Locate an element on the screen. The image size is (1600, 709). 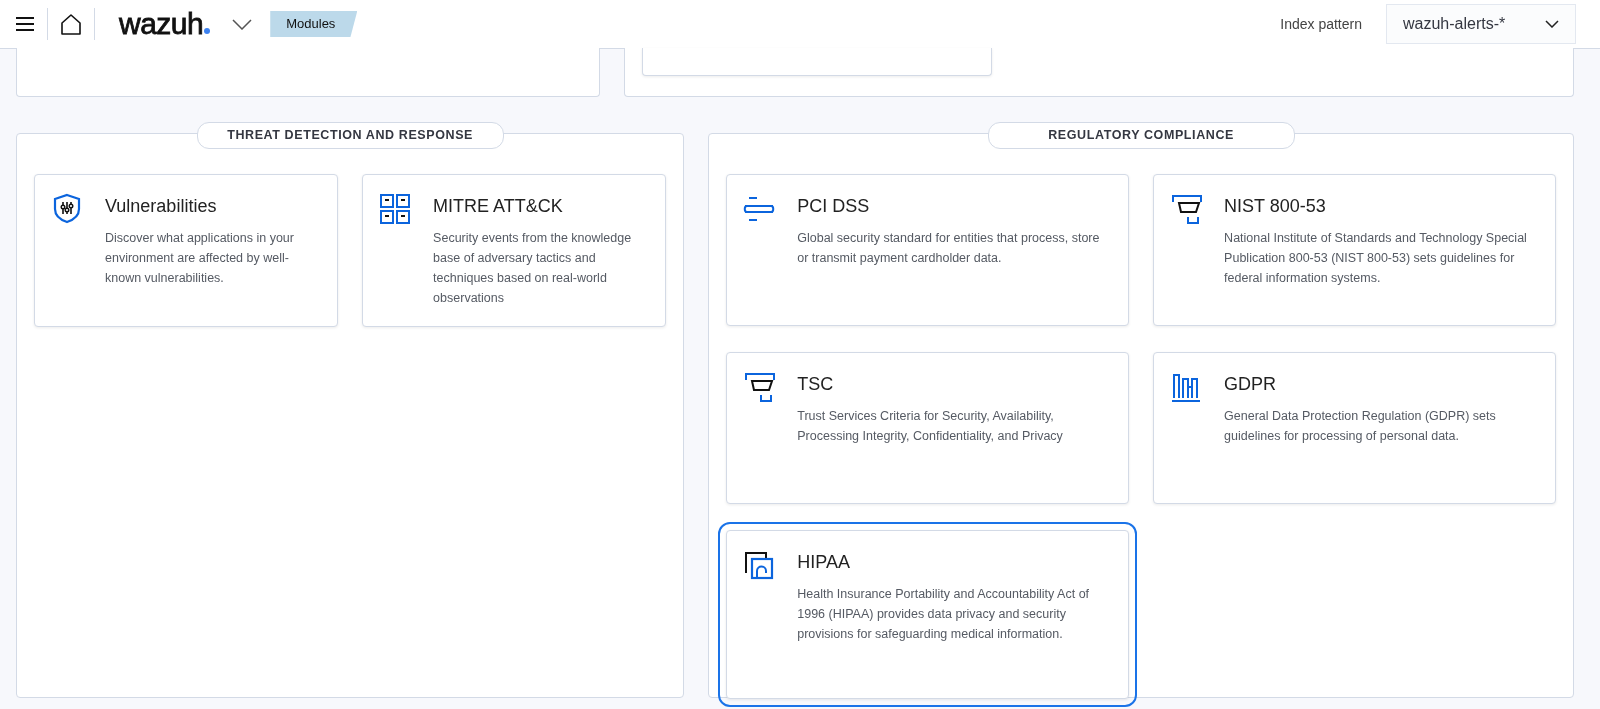
menu-icon is located at coordinates (25, 24).